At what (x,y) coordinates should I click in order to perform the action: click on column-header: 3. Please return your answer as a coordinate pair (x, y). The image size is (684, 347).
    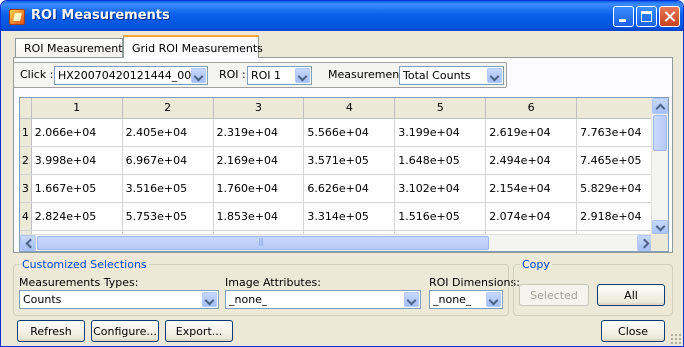
    Looking at the image, I should click on (259, 108).